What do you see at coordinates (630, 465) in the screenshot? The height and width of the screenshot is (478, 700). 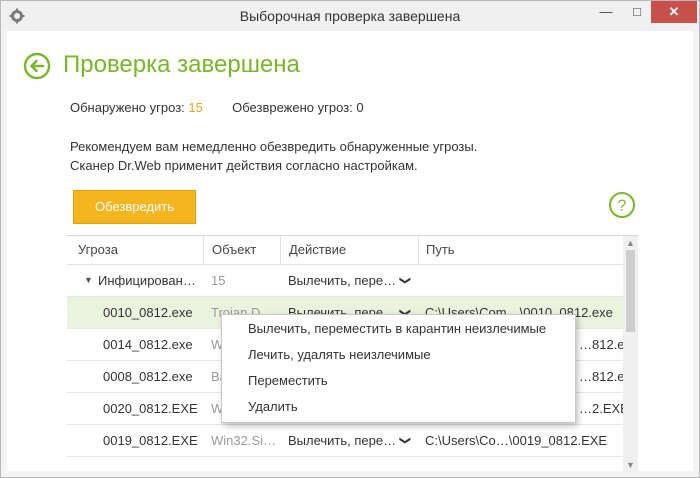 I see `scroll-down-arrow-icon: ▼` at bounding box center [630, 465].